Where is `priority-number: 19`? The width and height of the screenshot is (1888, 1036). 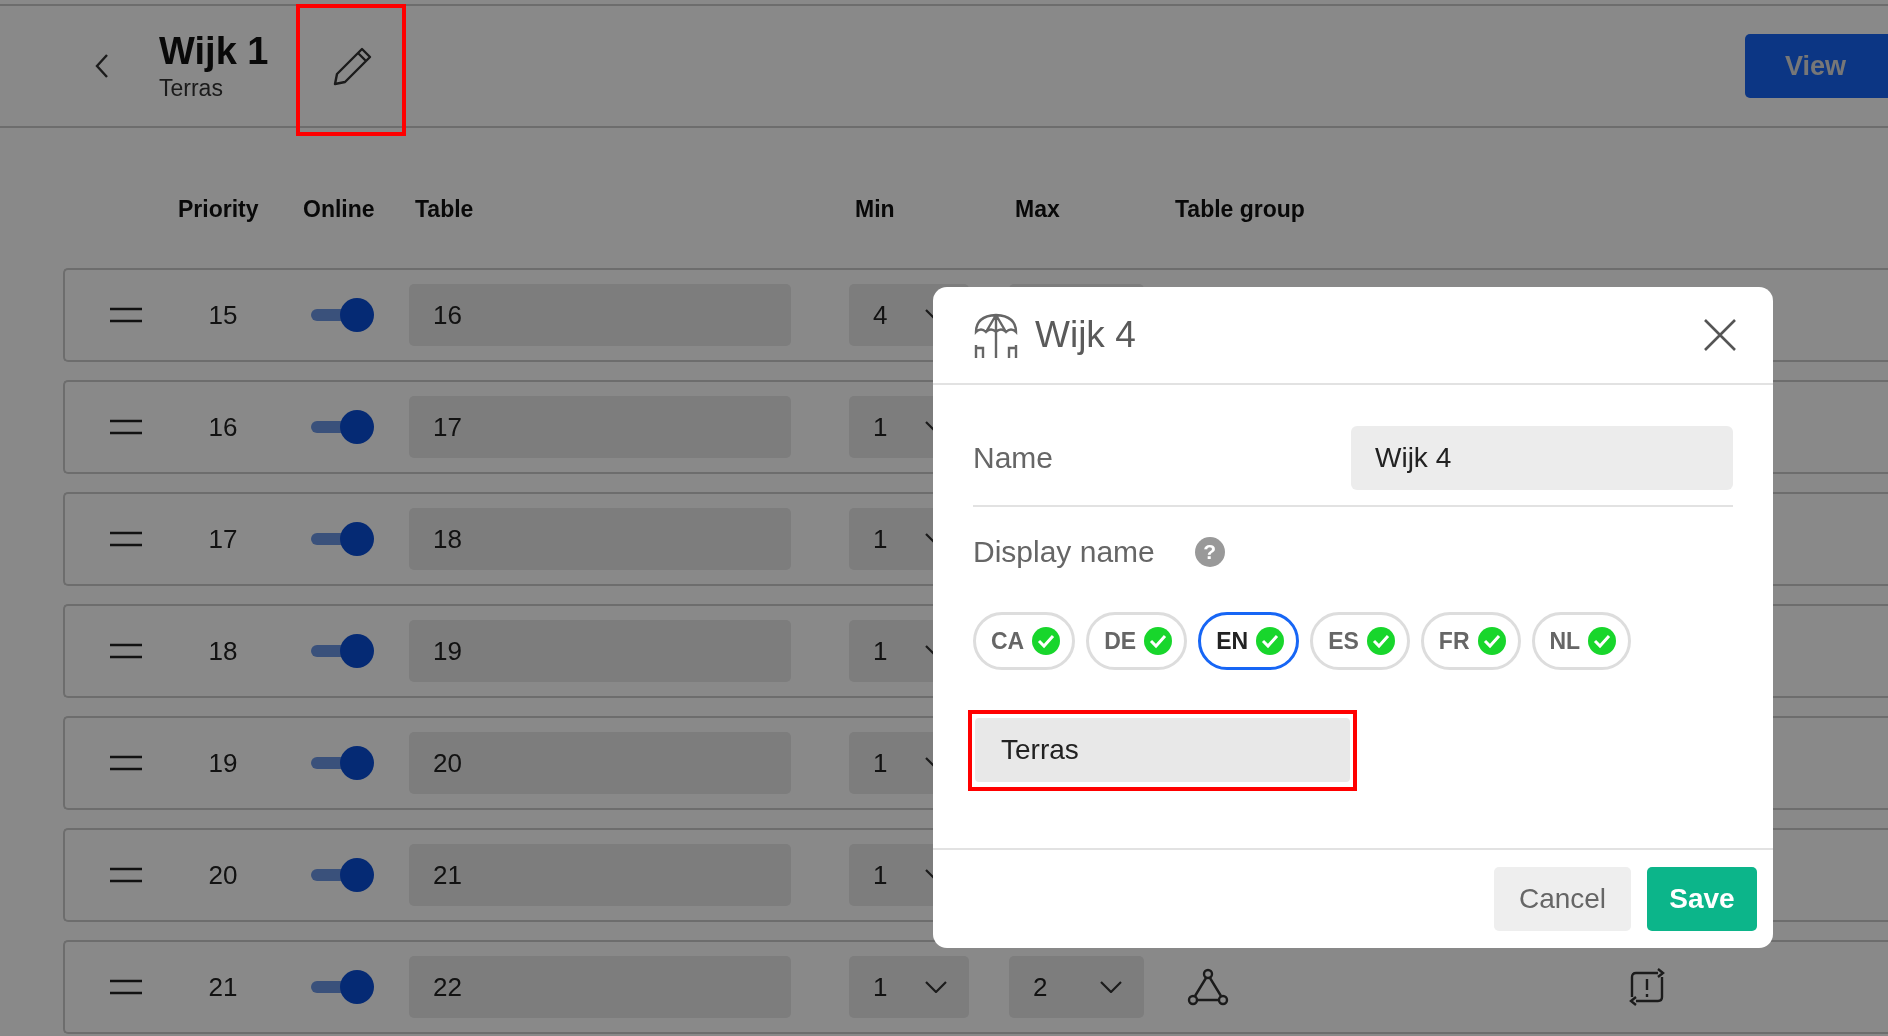 priority-number: 19 is located at coordinates (223, 763).